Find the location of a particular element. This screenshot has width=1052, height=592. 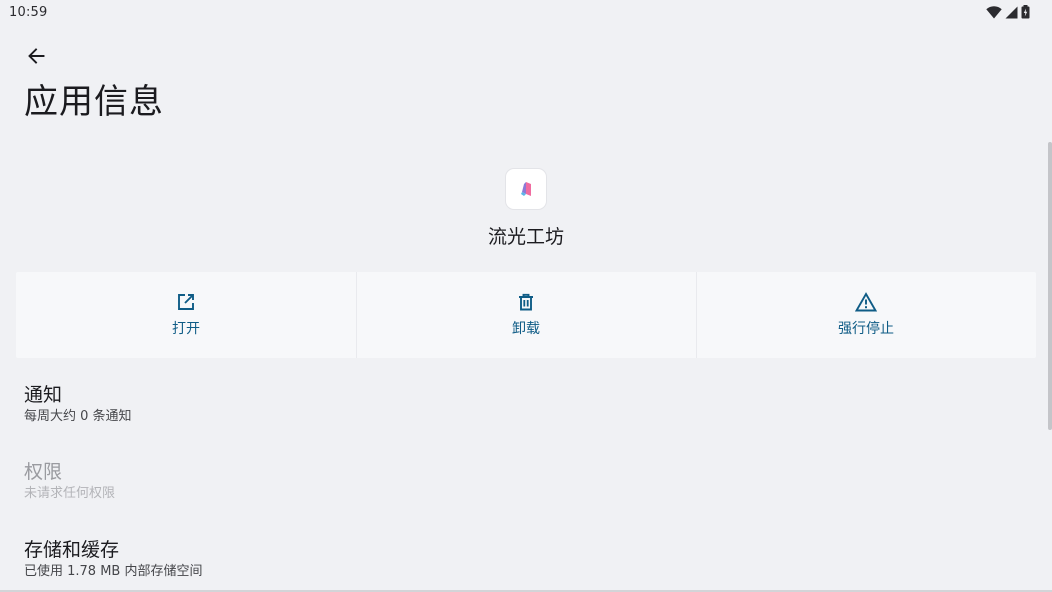

permissions-summary: 未请求任何权限 is located at coordinates (70, 493).